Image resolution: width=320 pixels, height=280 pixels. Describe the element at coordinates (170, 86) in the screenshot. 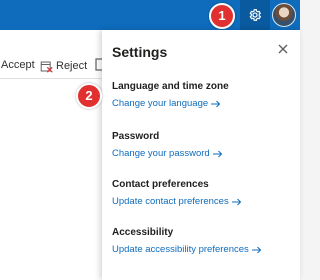

I see `language-section-title: Language and time zone` at that location.